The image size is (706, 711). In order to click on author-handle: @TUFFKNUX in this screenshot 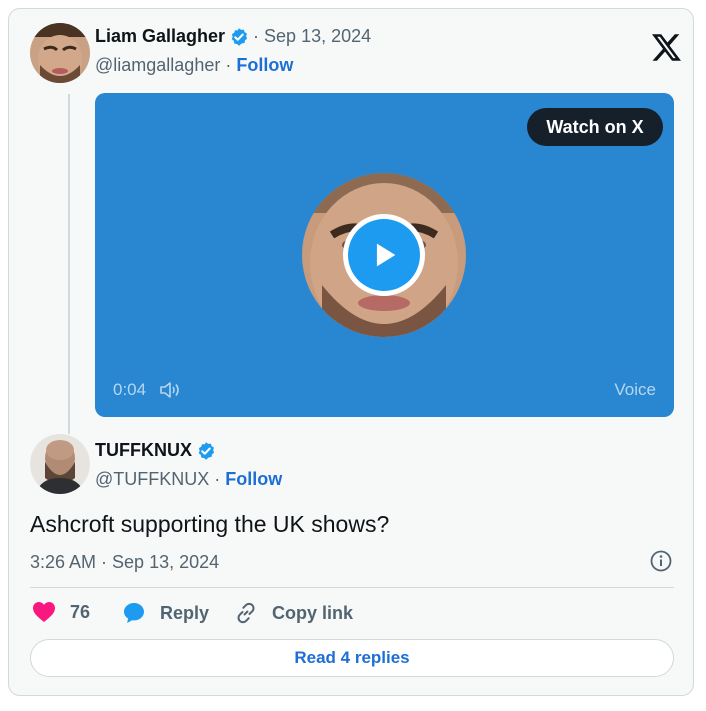, I will do `click(152, 479)`.